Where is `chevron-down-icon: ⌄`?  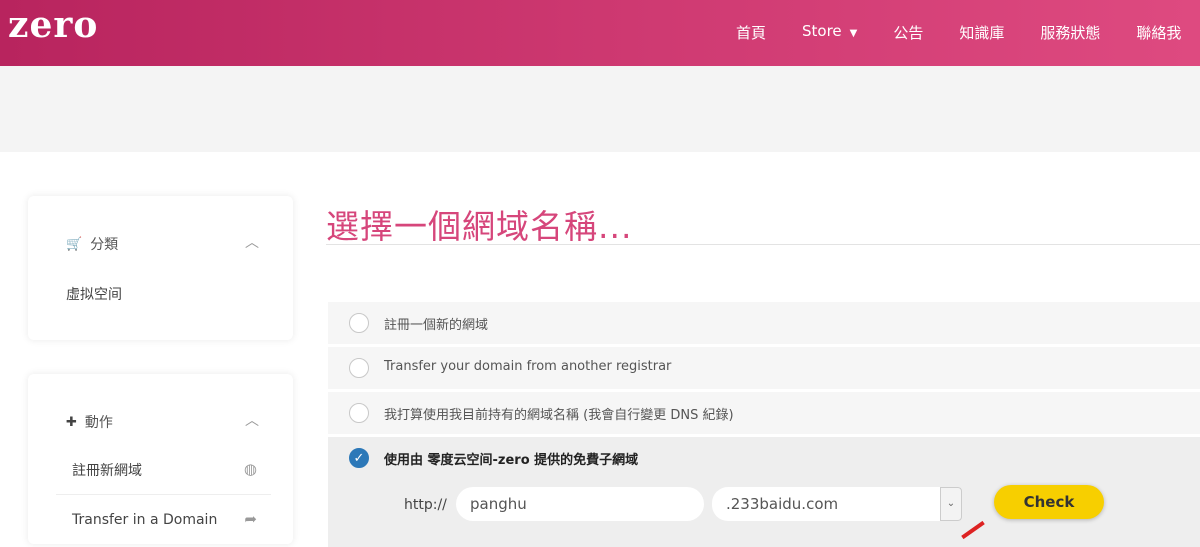 chevron-down-icon: ⌄ is located at coordinates (951, 504).